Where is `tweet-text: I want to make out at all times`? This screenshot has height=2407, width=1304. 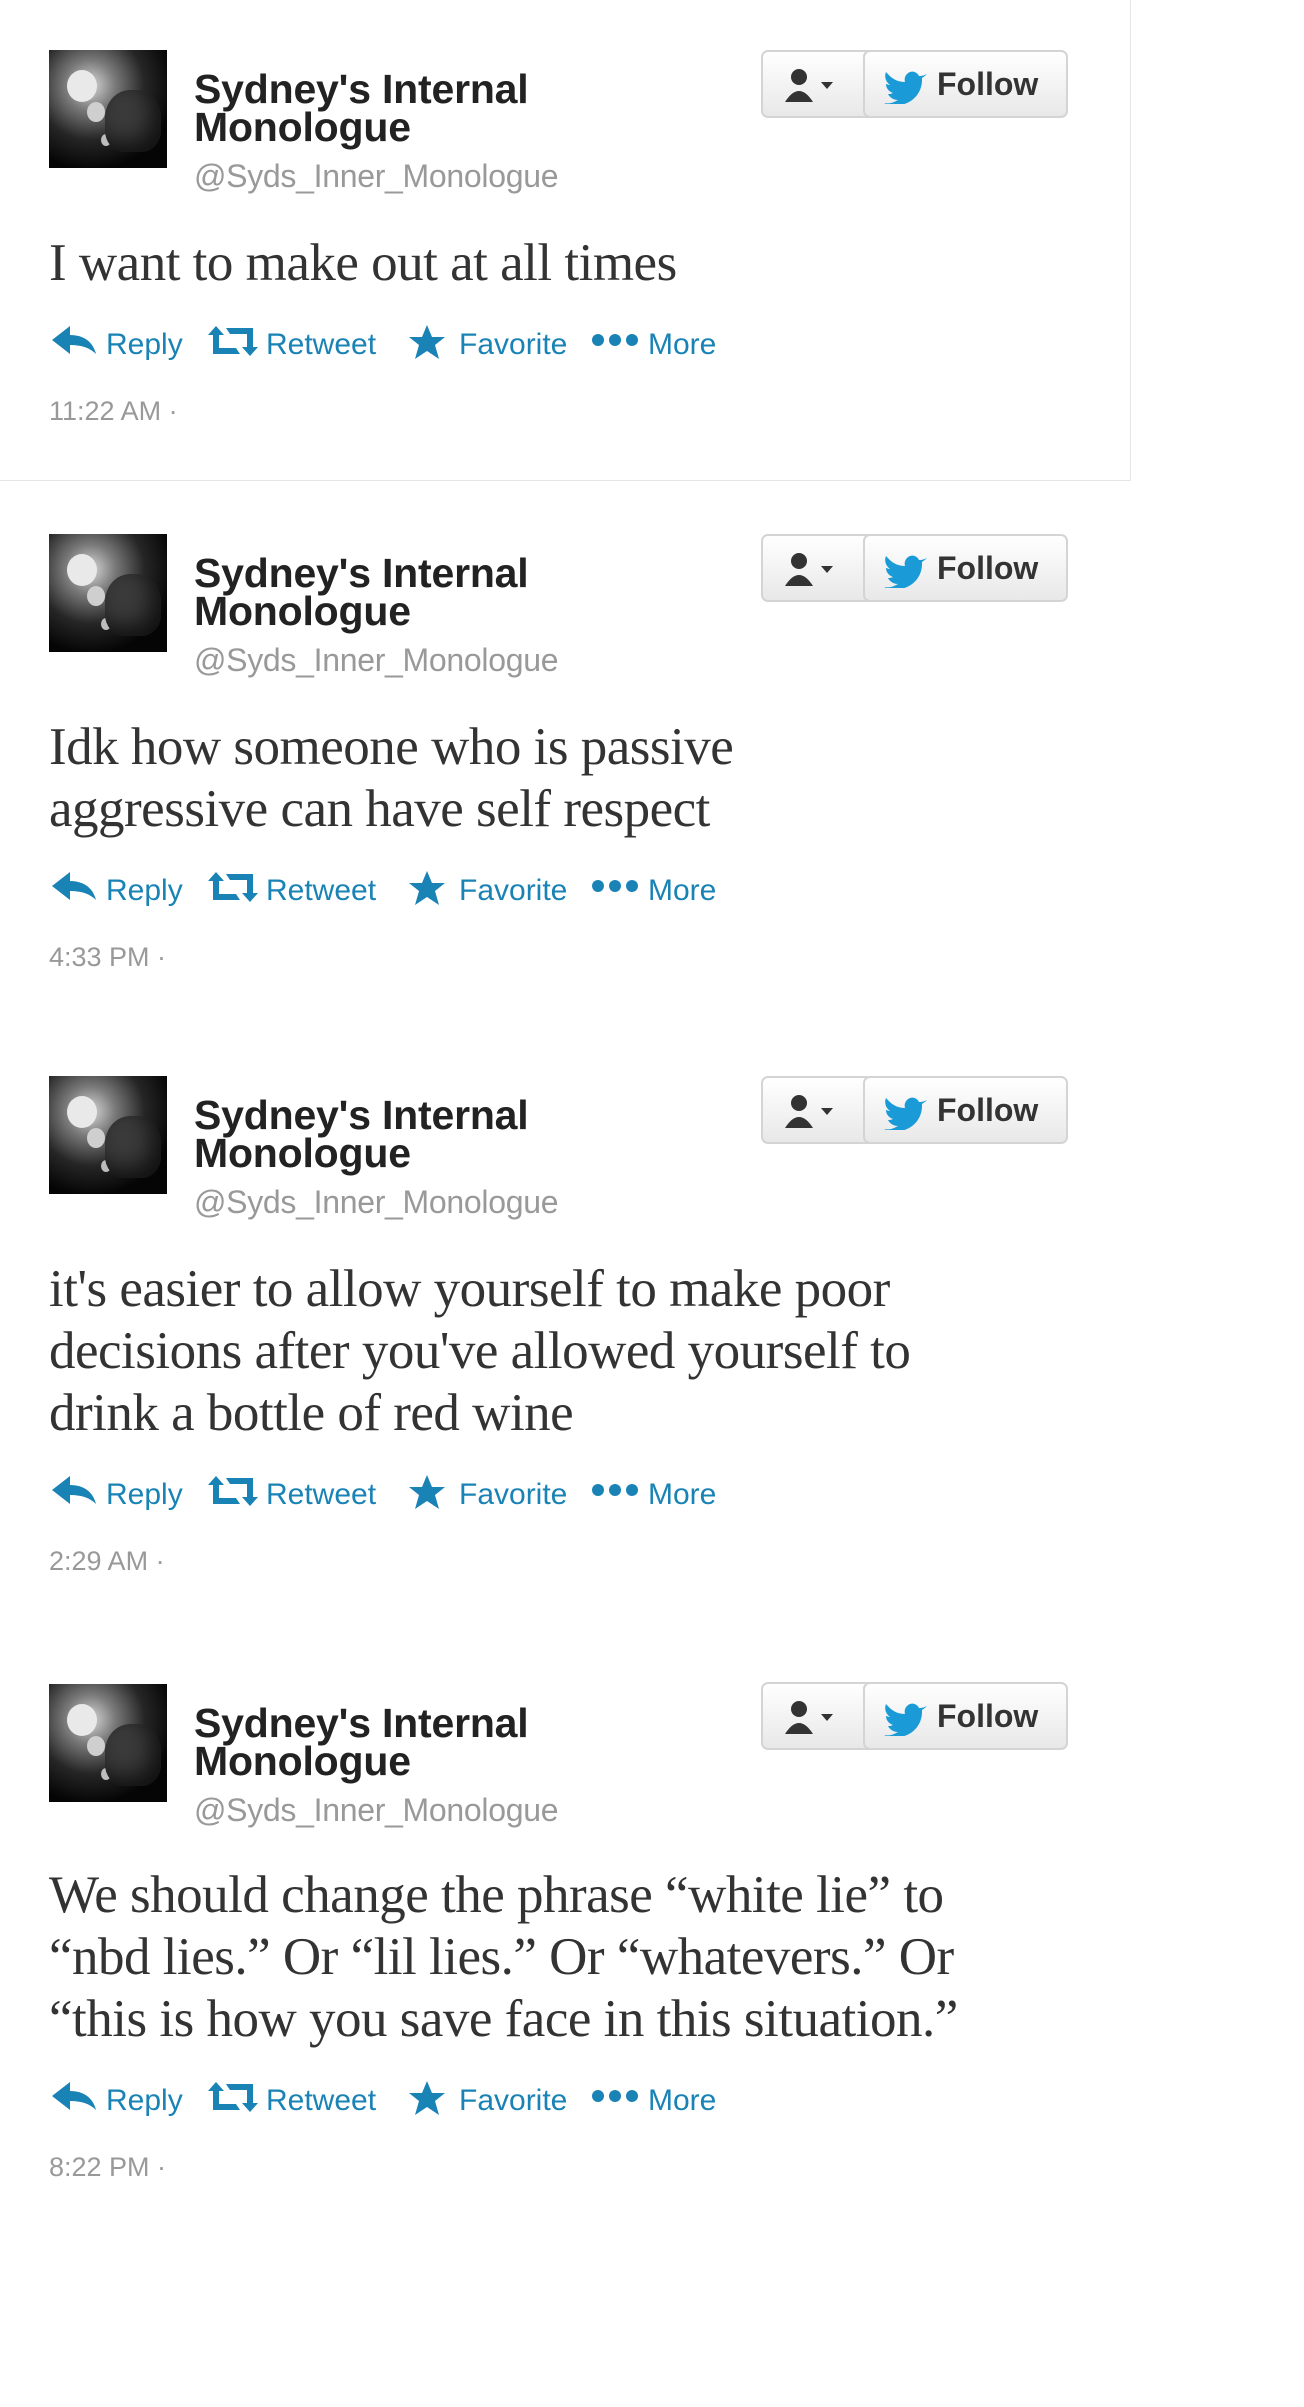
tweet-text: I want to make out at all times is located at coordinates (559, 263).